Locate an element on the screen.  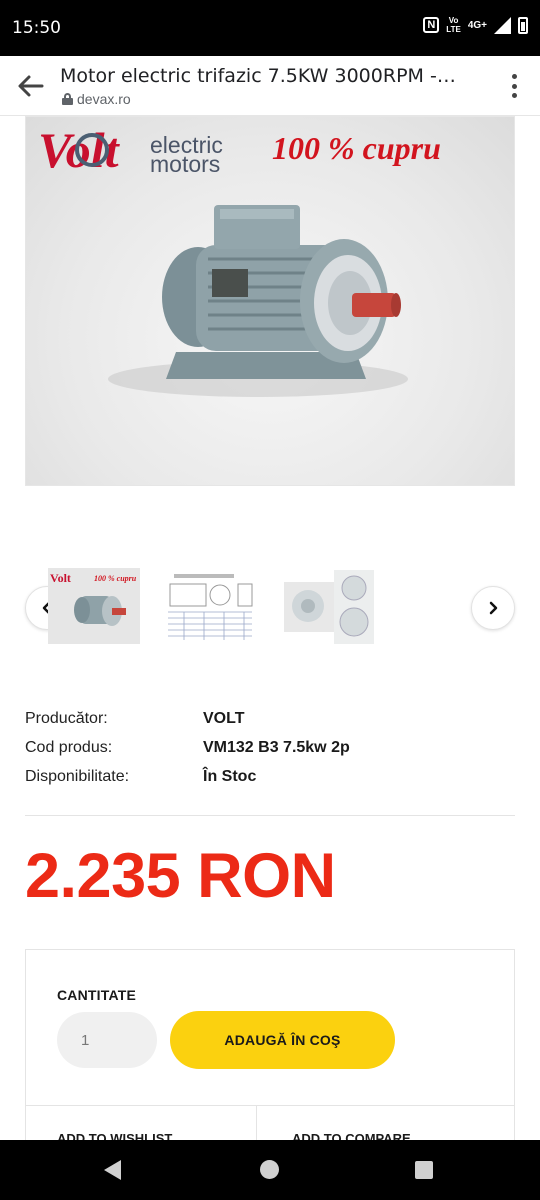
page-url: devax.ro is located at coordinates (96, 99).